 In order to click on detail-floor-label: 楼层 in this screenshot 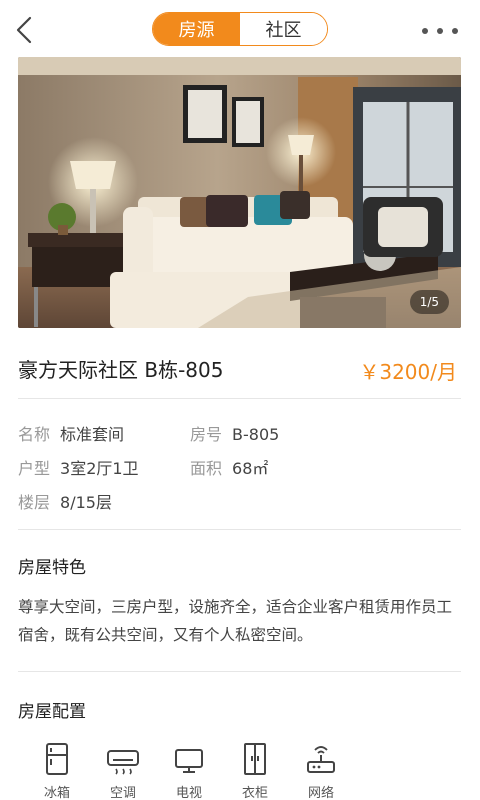, I will do `click(34, 502)`.